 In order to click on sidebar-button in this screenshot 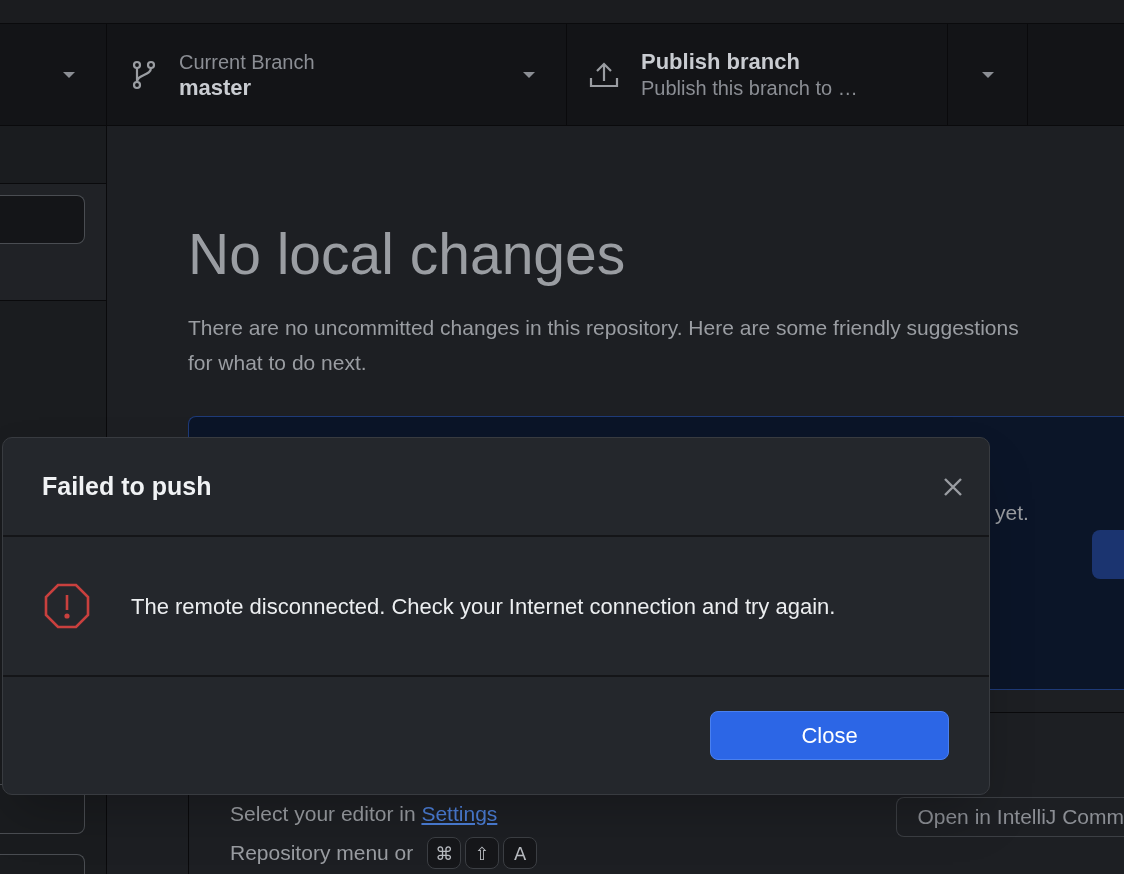, I will do `click(42, 864)`.